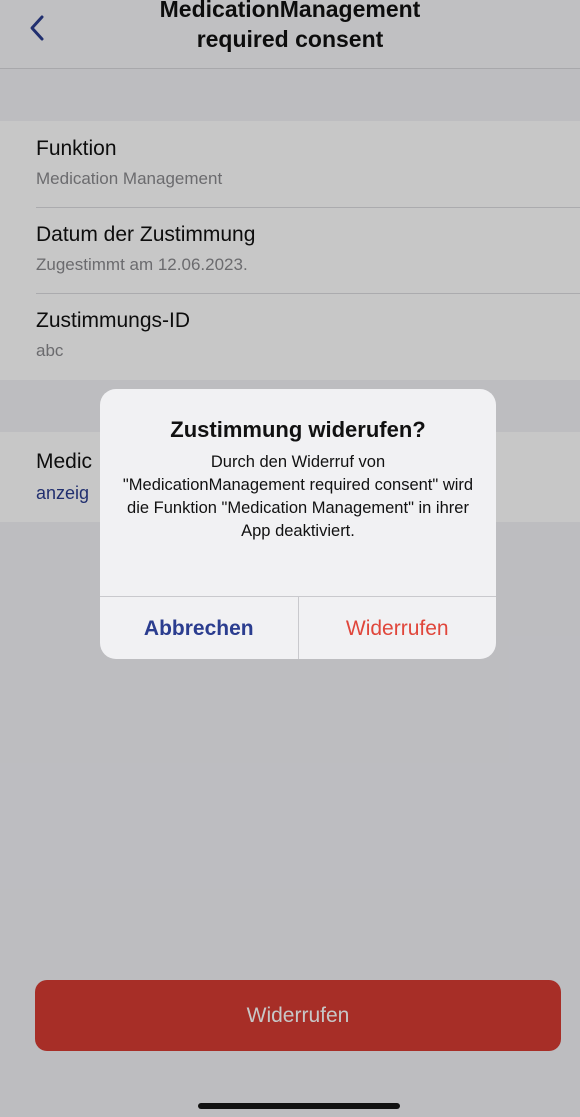  What do you see at coordinates (299, 1106) in the screenshot?
I see `home-indicator` at bounding box center [299, 1106].